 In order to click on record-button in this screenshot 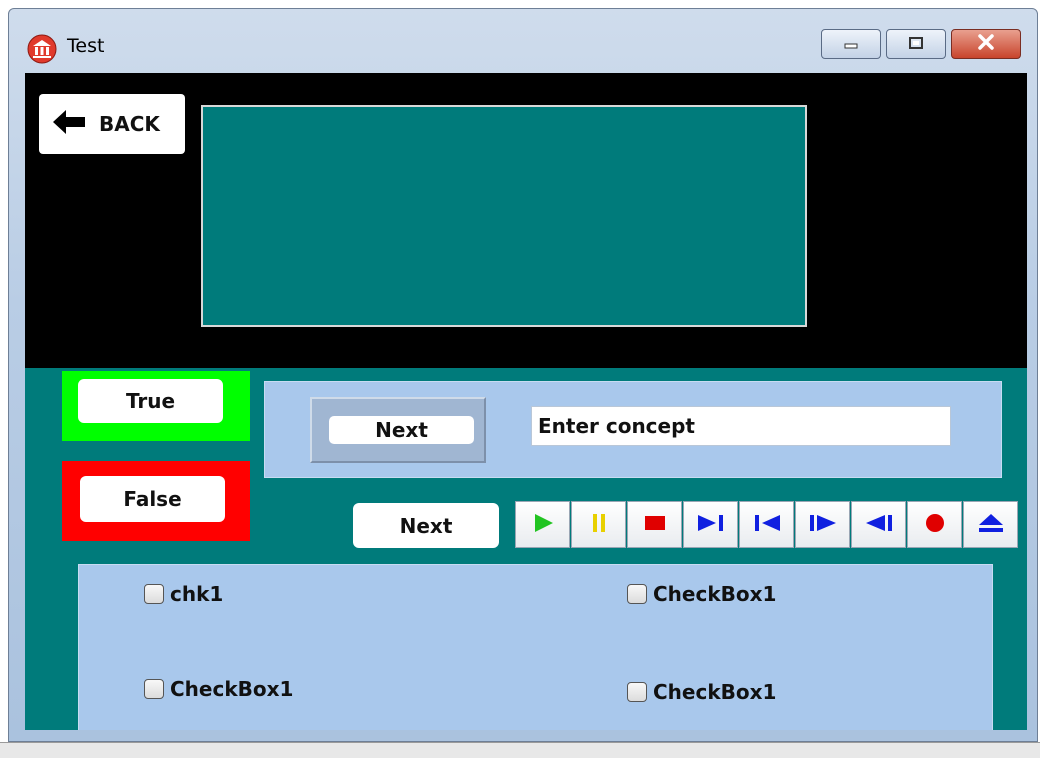, I will do `click(934, 524)`.